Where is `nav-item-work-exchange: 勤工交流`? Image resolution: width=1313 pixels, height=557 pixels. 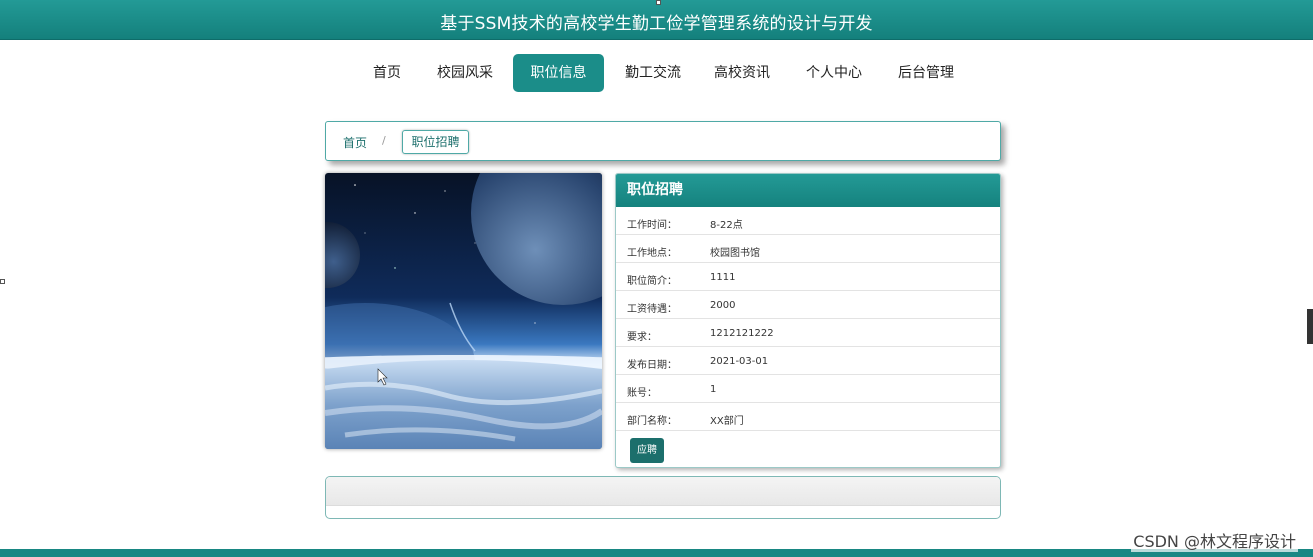
nav-item-work-exchange: 勤工交流 is located at coordinates (653, 73).